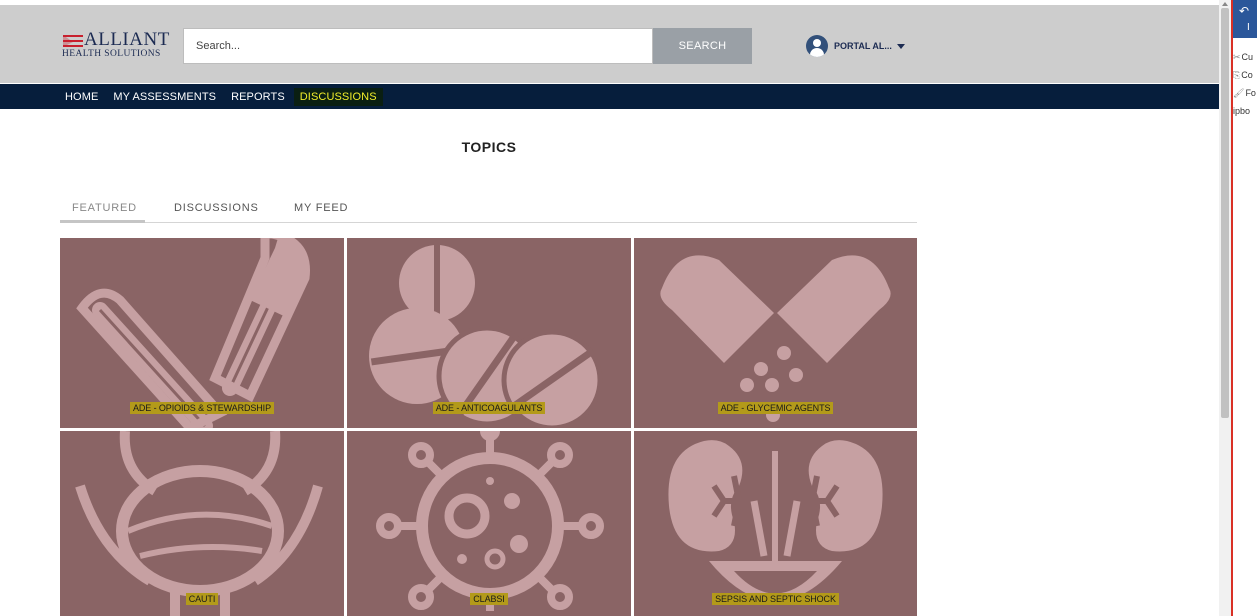 This screenshot has width=1257, height=616. I want to click on tab-discussions: DISCUSSIONS, so click(216, 208).